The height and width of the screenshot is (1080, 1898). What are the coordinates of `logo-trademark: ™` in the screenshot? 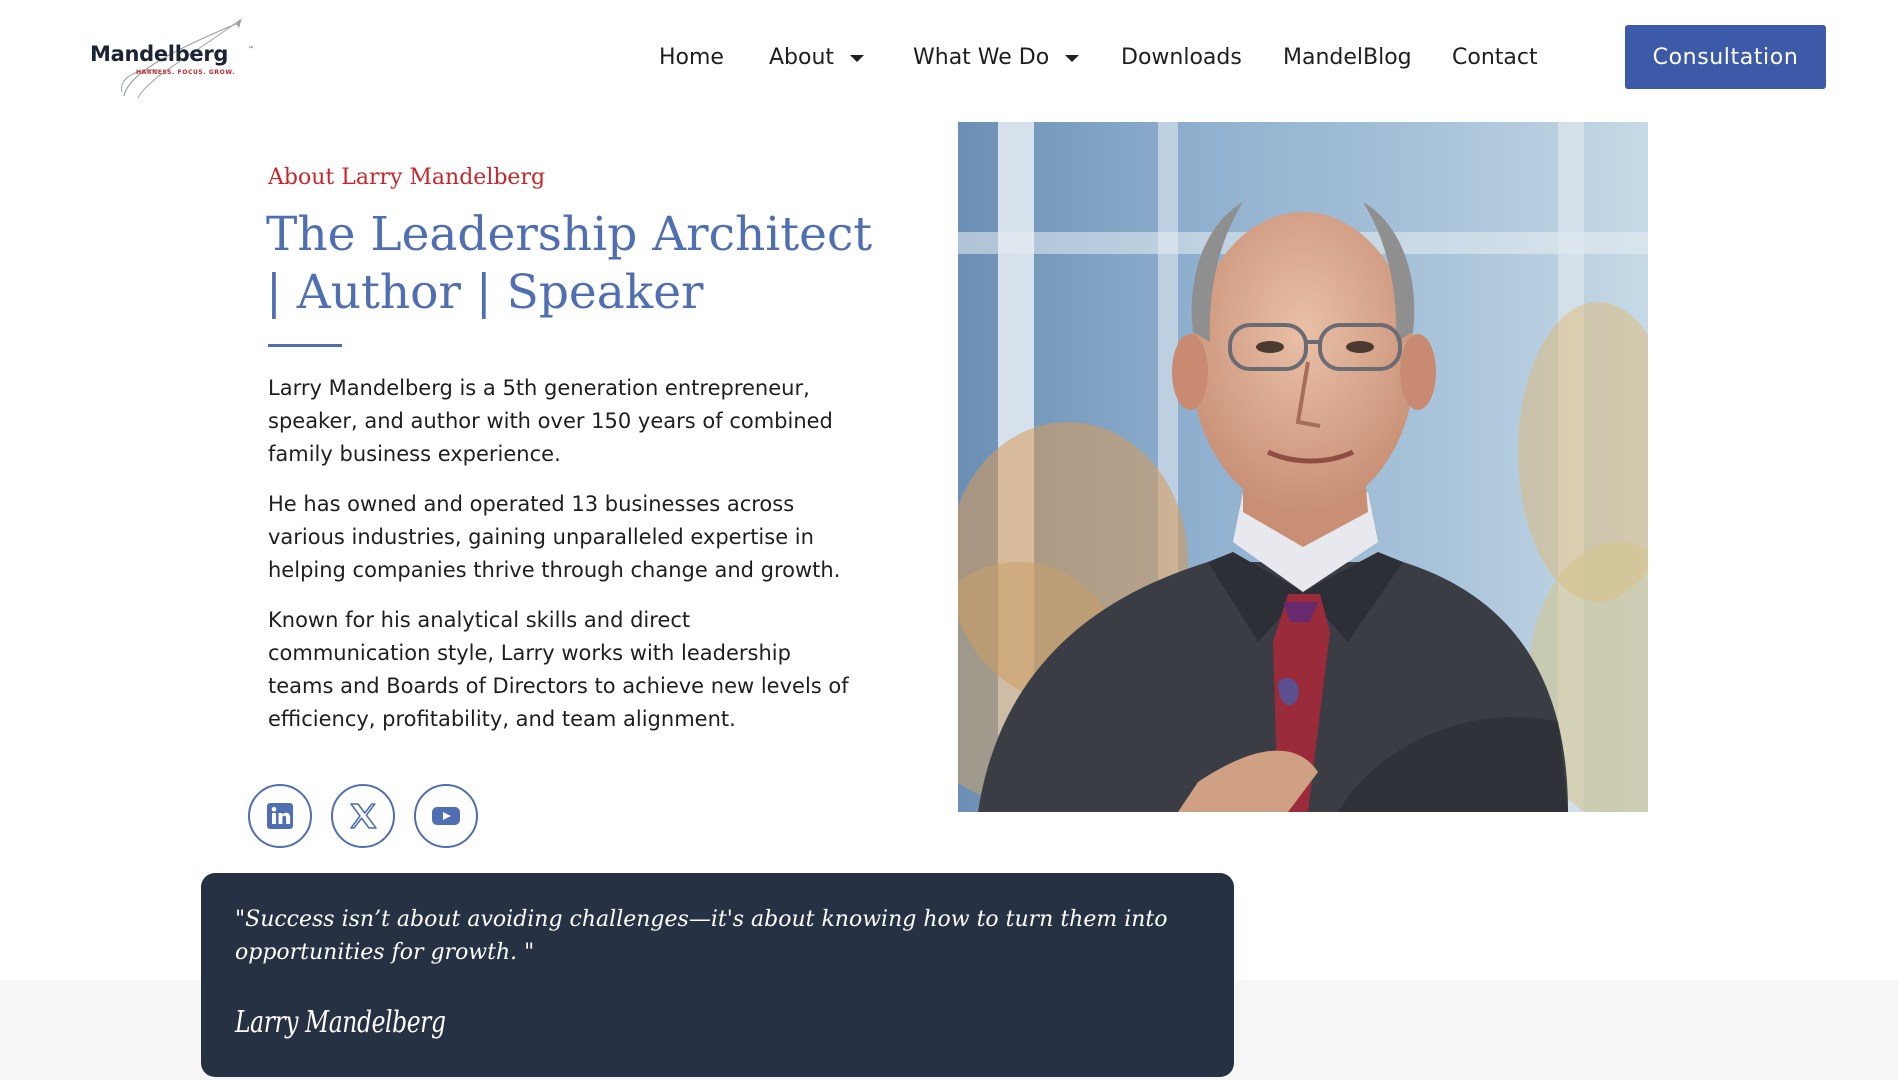 It's located at (251, 49).